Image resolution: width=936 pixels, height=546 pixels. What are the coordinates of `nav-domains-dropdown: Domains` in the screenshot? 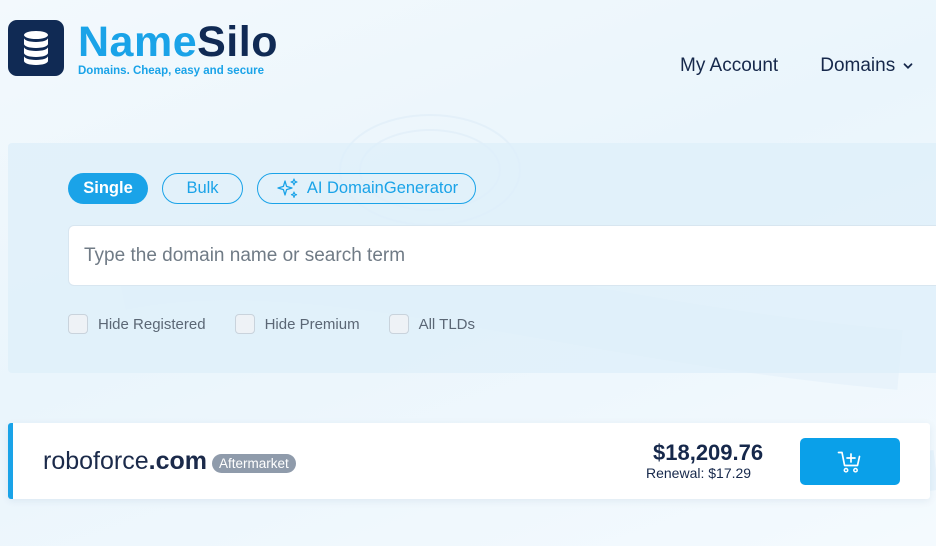 It's located at (866, 66).